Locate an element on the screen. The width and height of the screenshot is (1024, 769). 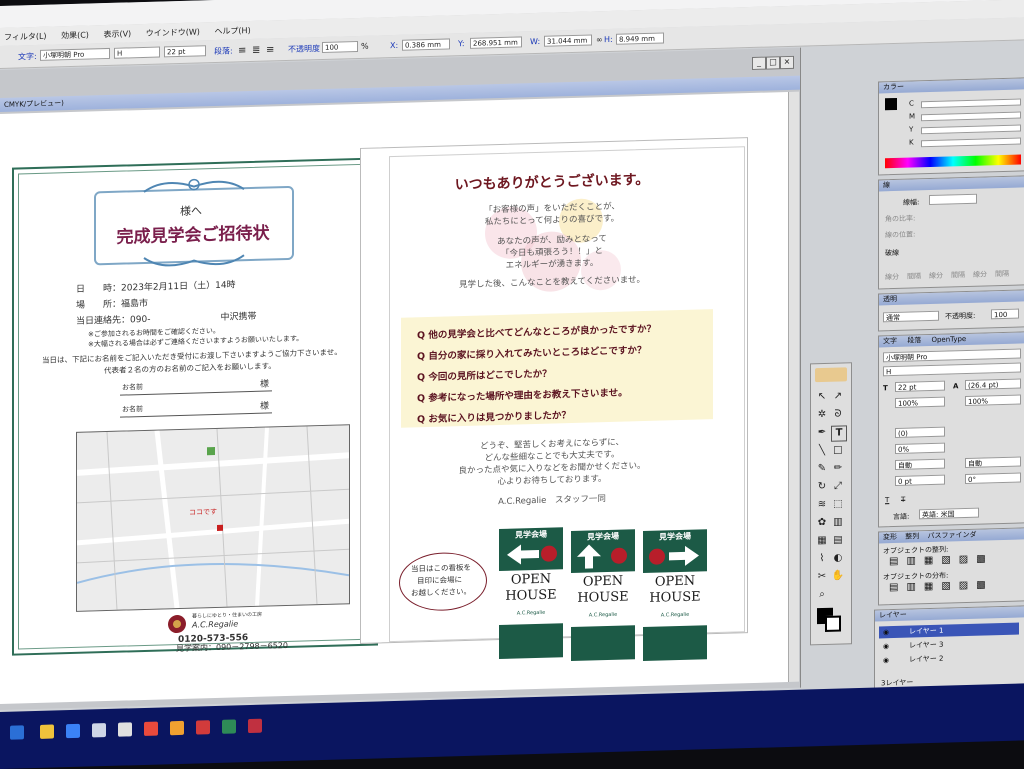
char-style-select: H is located at coordinates (952, 369).